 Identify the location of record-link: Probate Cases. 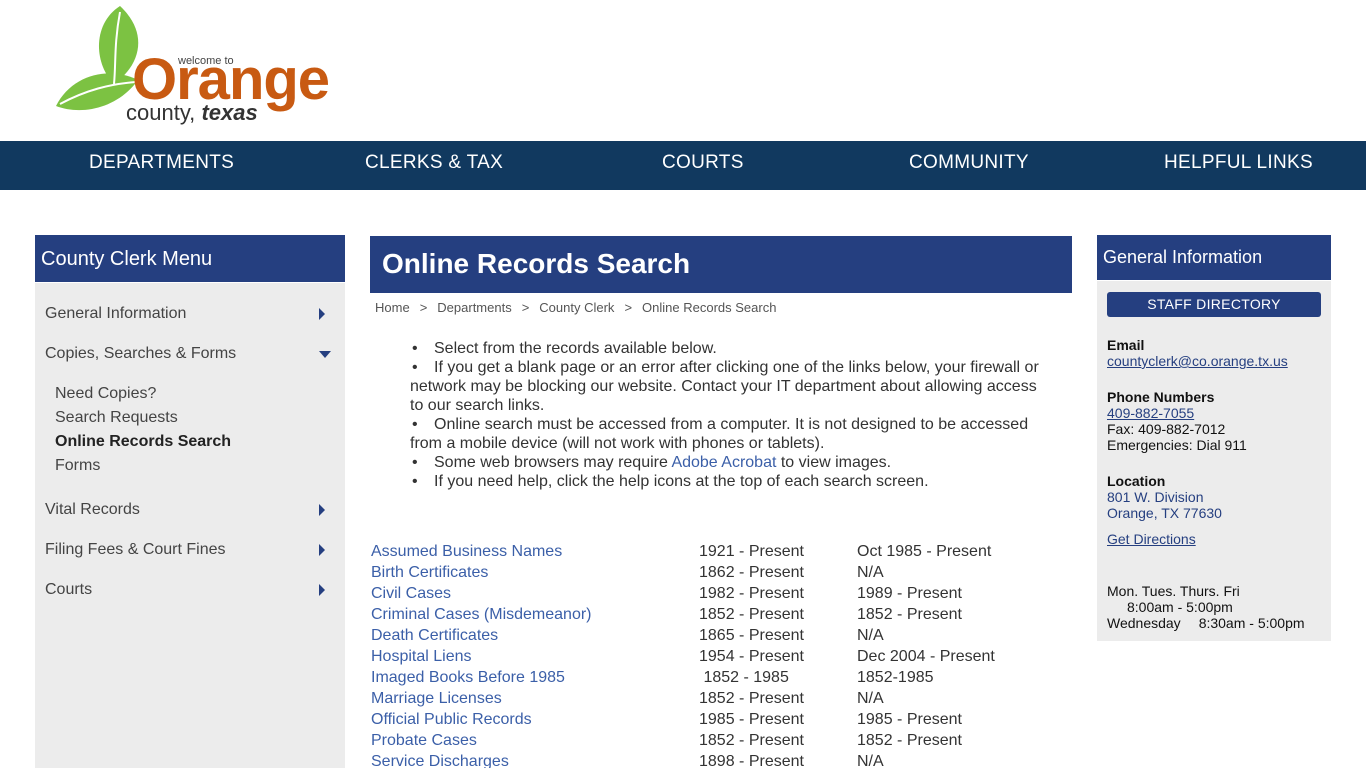
(424, 740).